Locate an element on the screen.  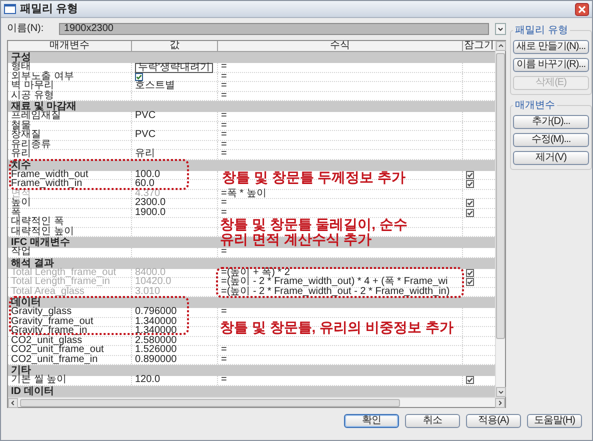
value-cell: 120.0 is located at coordinates (175, 380).